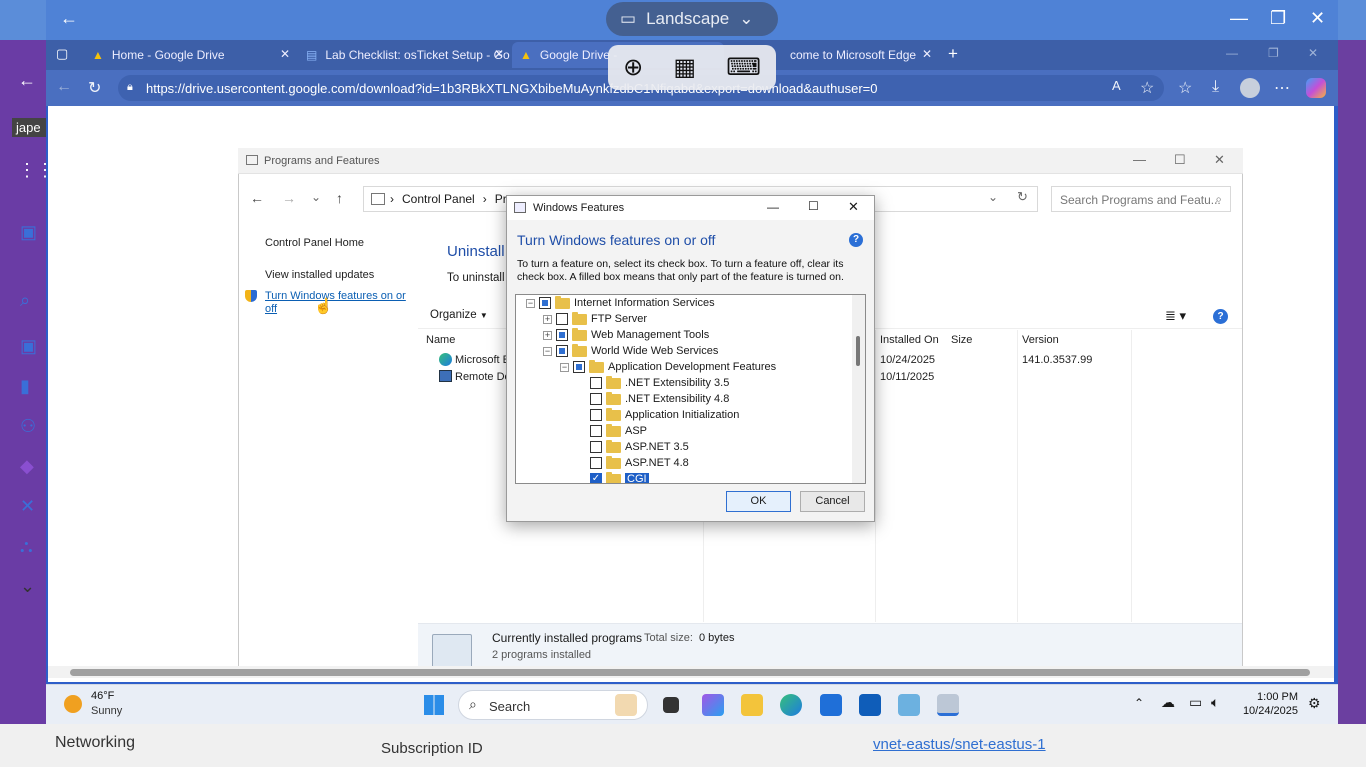  Describe the element at coordinates (482, 360) in the screenshot. I see `table-row: Microsoft E` at that location.